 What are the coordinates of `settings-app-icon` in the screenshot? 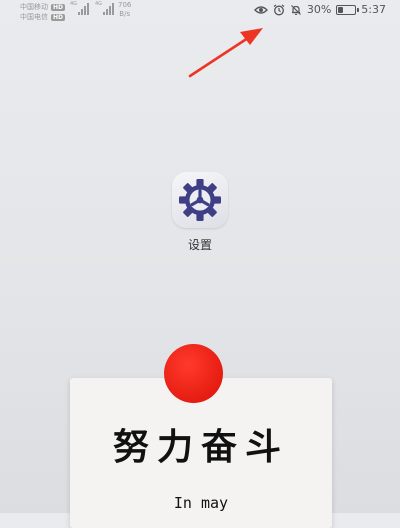 It's located at (200, 200).